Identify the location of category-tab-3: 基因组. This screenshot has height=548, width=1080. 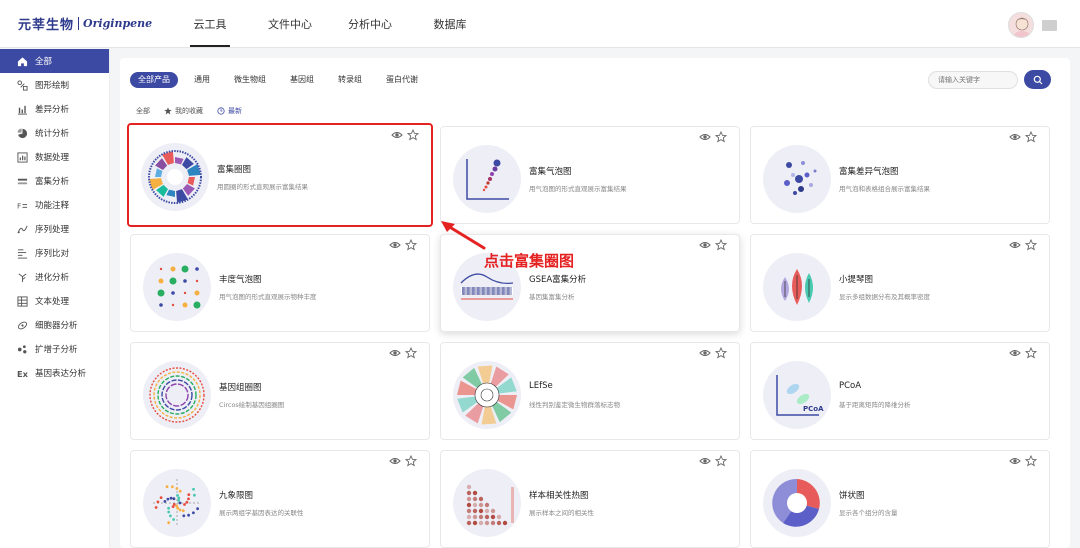
(302, 80).